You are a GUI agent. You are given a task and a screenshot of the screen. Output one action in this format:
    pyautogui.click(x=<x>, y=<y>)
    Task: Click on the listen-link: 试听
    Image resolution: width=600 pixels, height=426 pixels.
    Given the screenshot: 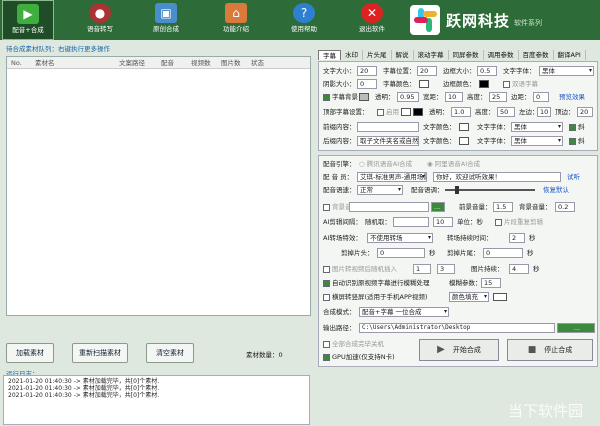 What is the action you would take?
    pyautogui.click(x=573, y=177)
    